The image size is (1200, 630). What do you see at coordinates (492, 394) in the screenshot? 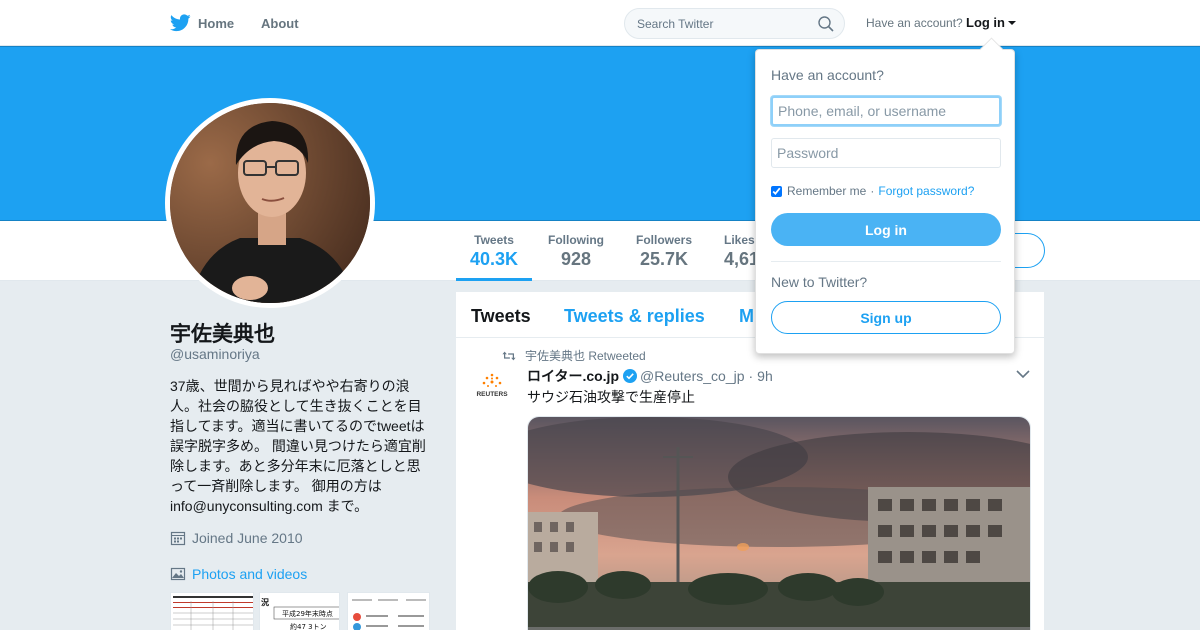
I see `reuters-wordmark: REUTERS` at bounding box center [492, 394].